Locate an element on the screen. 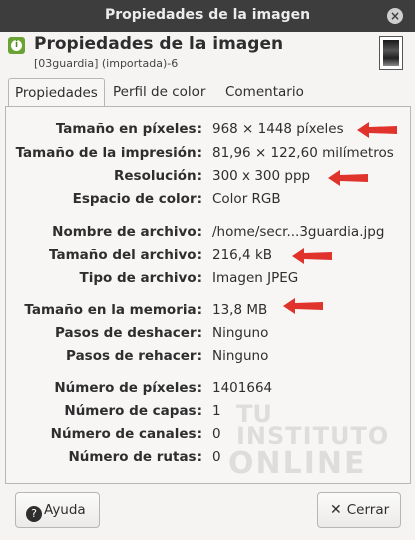 This screenshot has height=540, width=415. property-value: 1 is located at coordinates (216, 411).